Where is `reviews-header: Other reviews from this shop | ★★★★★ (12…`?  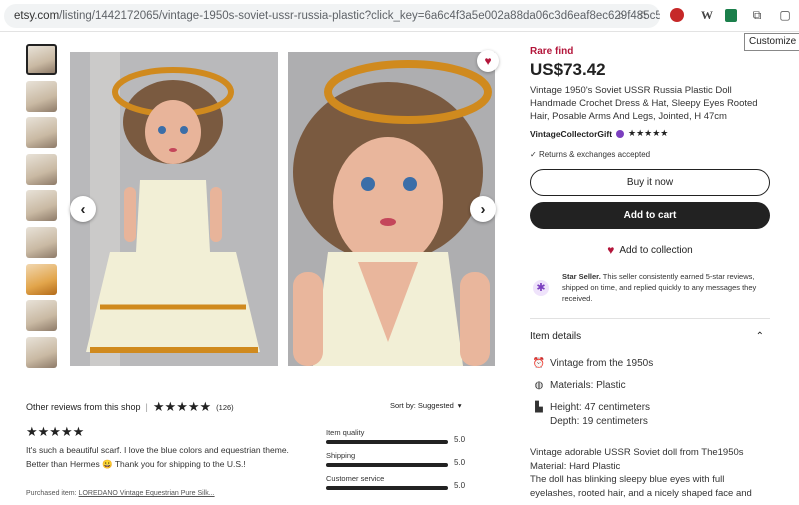
reviews-header: Other reviews from this shop | ★★★★★ (12… is located at coordinates (130, 407).